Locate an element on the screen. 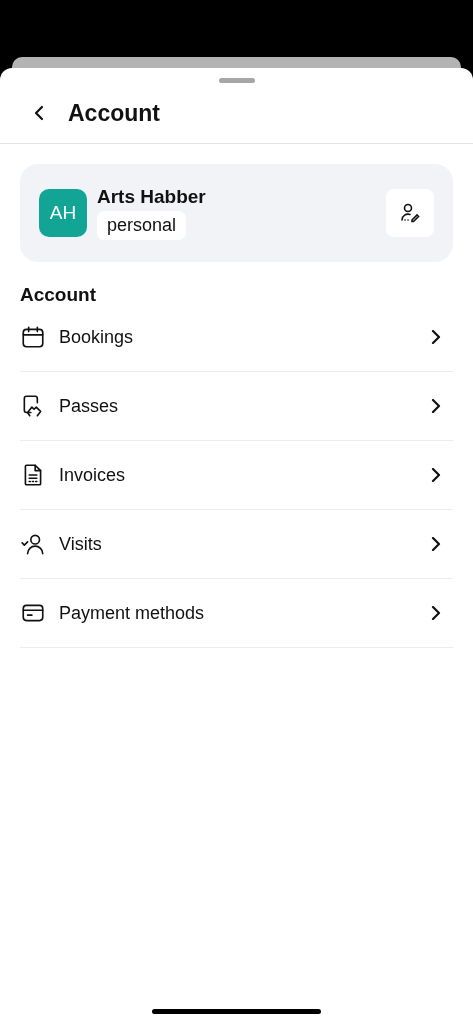 This screenshot has width=473, height=1024. section-title: Account is located at coordinates (58, 295).